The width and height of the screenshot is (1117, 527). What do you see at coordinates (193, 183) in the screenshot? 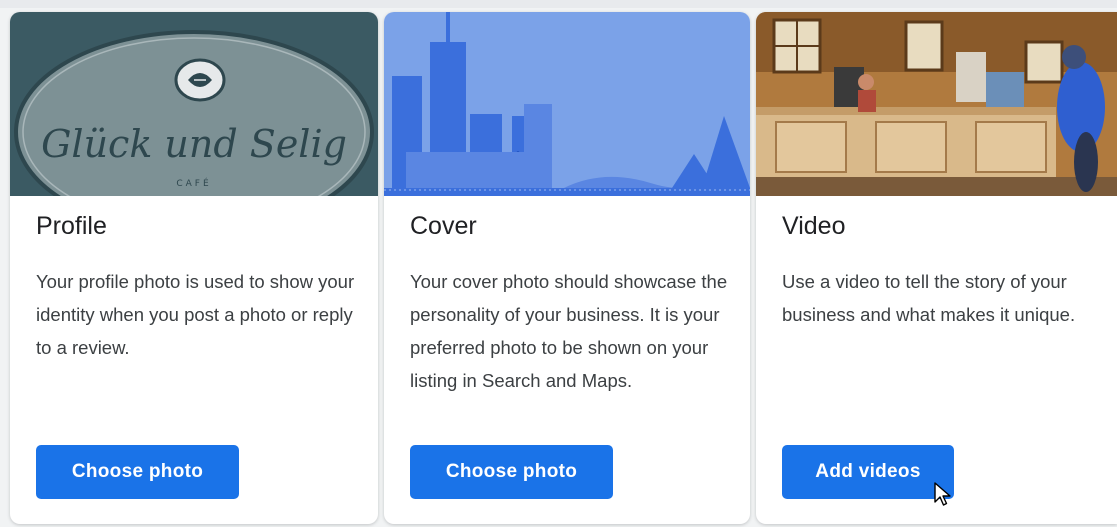
I see `logo-subtext: CAFÉ` at bounding box center [193, 183].